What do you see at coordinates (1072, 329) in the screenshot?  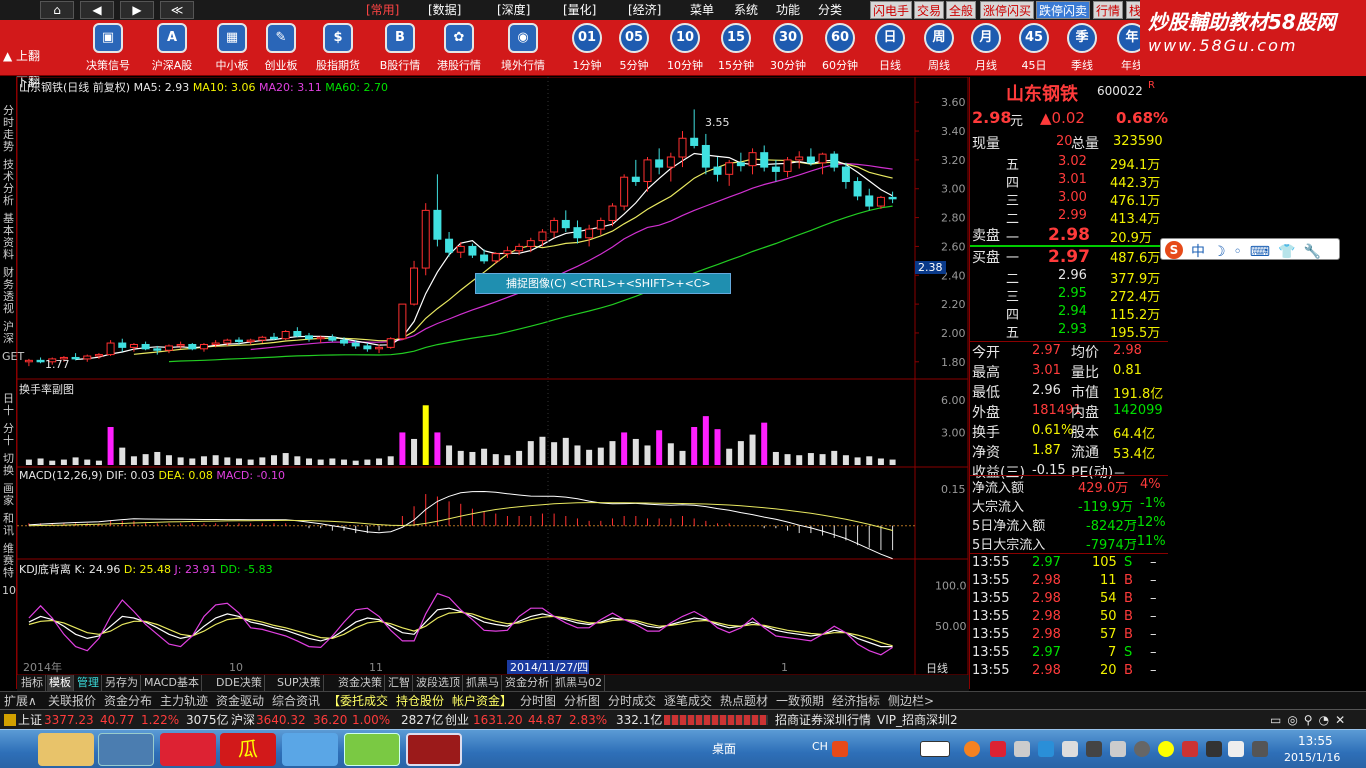 I see `buy-price-4: 2.93` at bounding box center [1072, 329].